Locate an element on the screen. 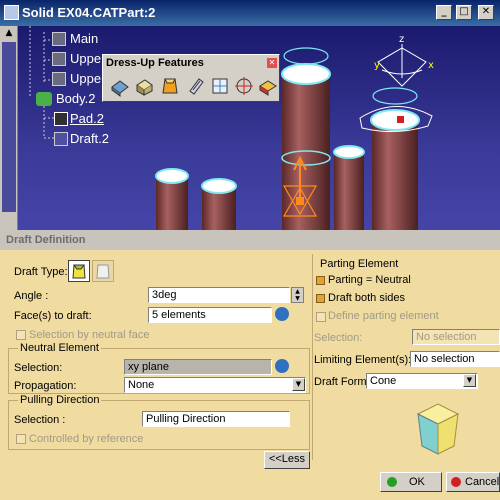 Image resolution: width=500 pixels, height=500 pixels. cancel-button: Cancel is located at coordinates (473, 482).